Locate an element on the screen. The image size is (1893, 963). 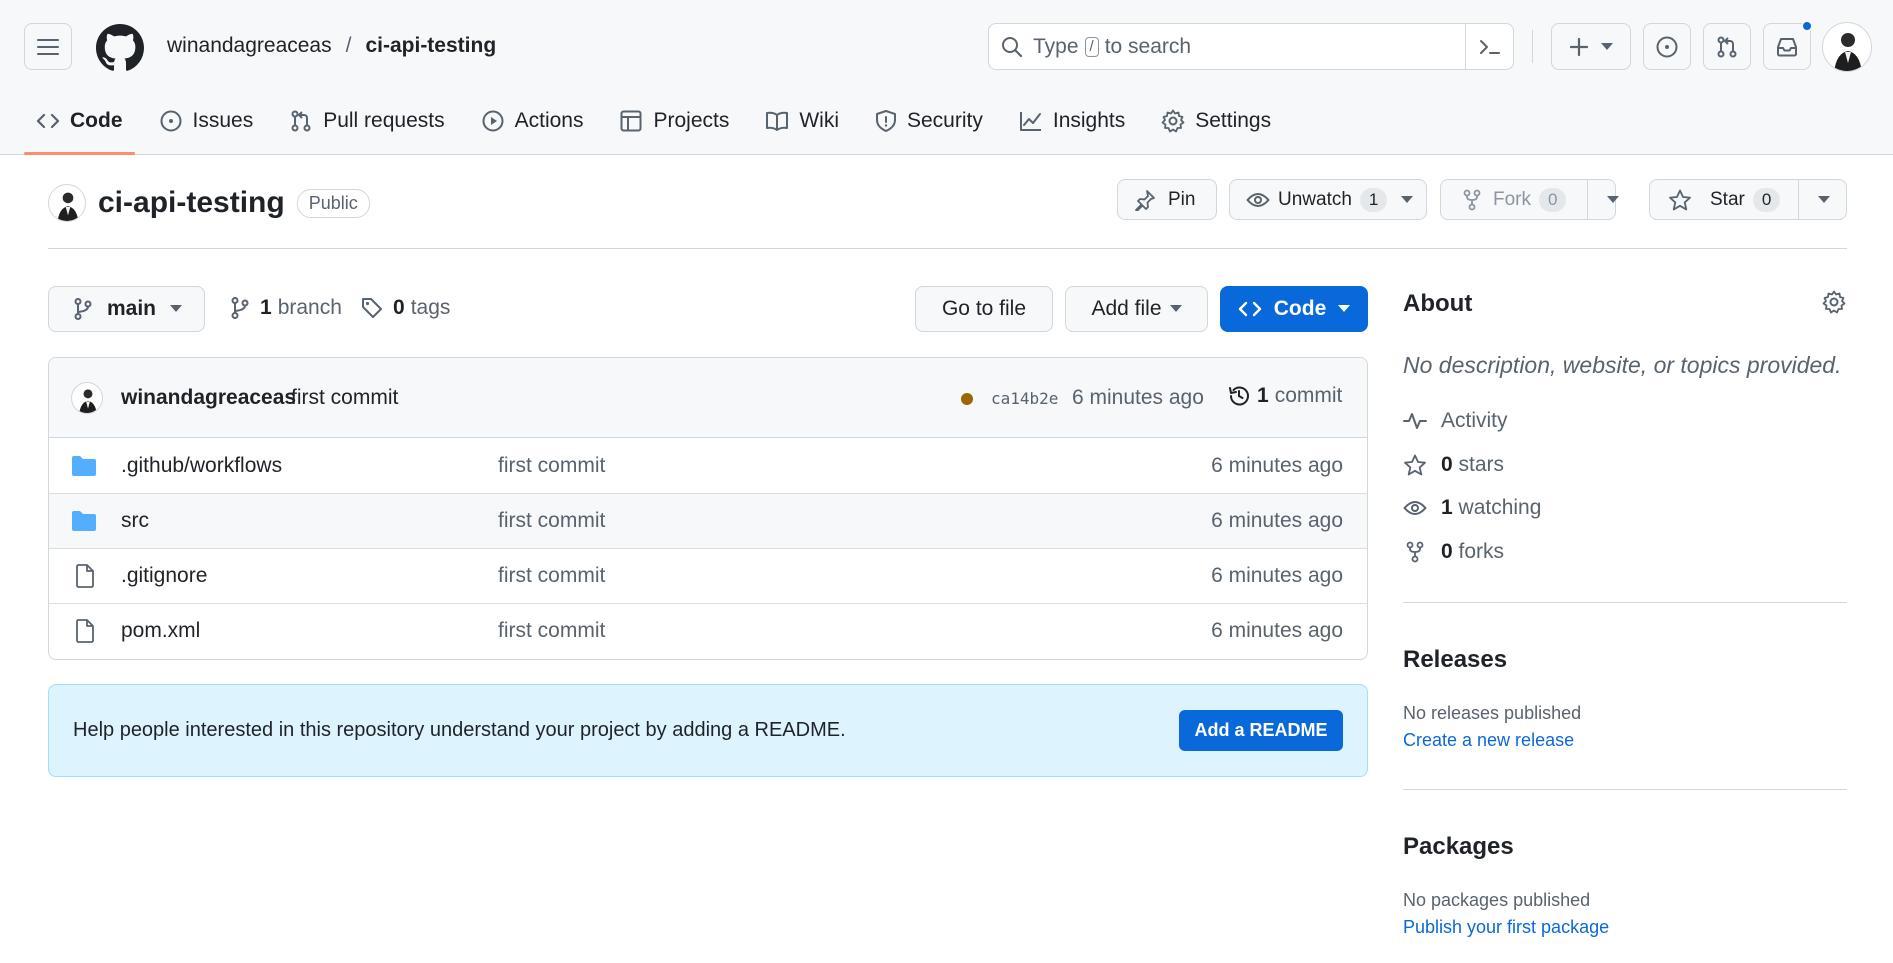
file-icon is located at coordinates (85, 631).